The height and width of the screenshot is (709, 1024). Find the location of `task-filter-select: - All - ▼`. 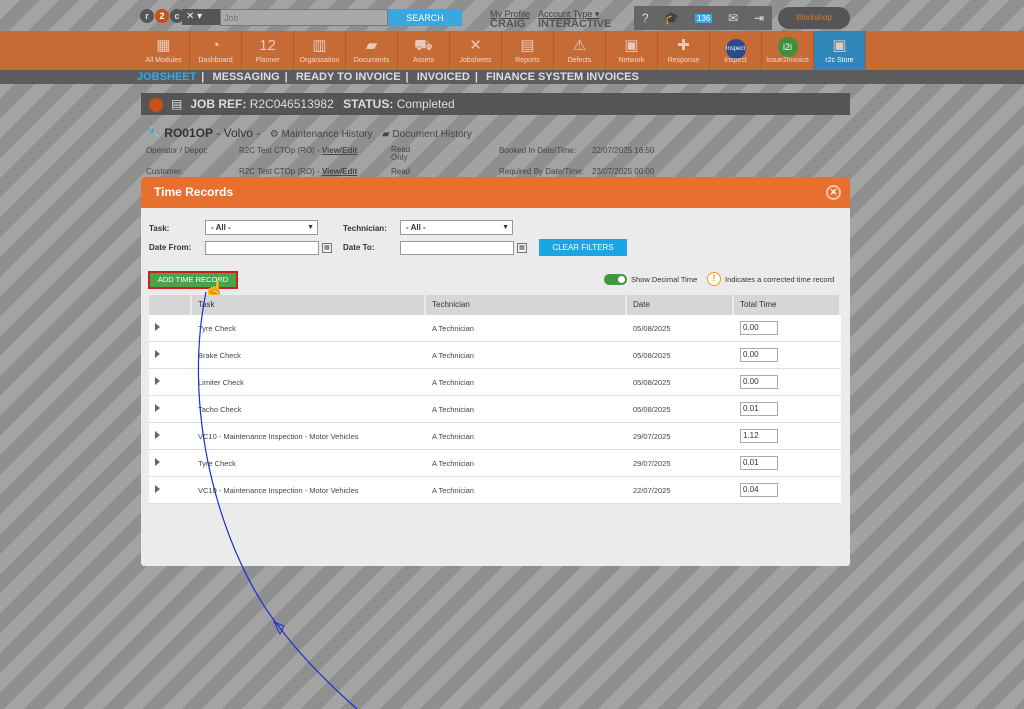

task-filter-select: - All - ▼ is located at coordinates (261, 227).